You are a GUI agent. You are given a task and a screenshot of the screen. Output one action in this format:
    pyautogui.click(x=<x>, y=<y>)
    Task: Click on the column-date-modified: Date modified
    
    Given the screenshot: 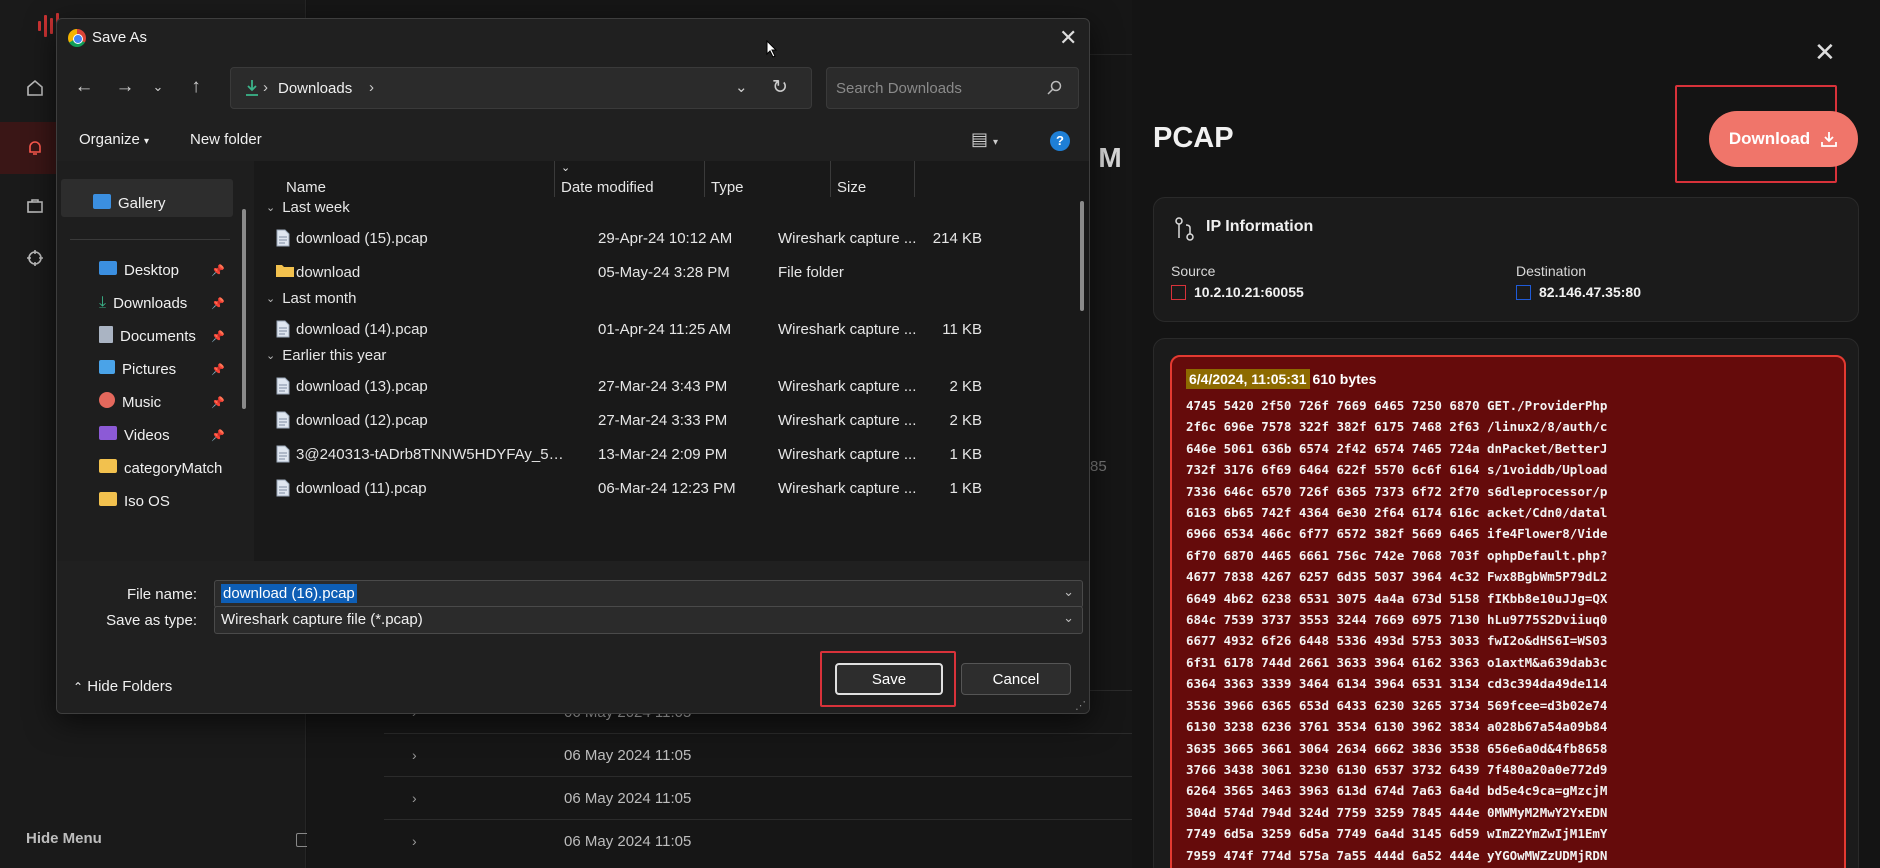 What is the action you would take?
    pyautogui.click(x=607, y=187)
    